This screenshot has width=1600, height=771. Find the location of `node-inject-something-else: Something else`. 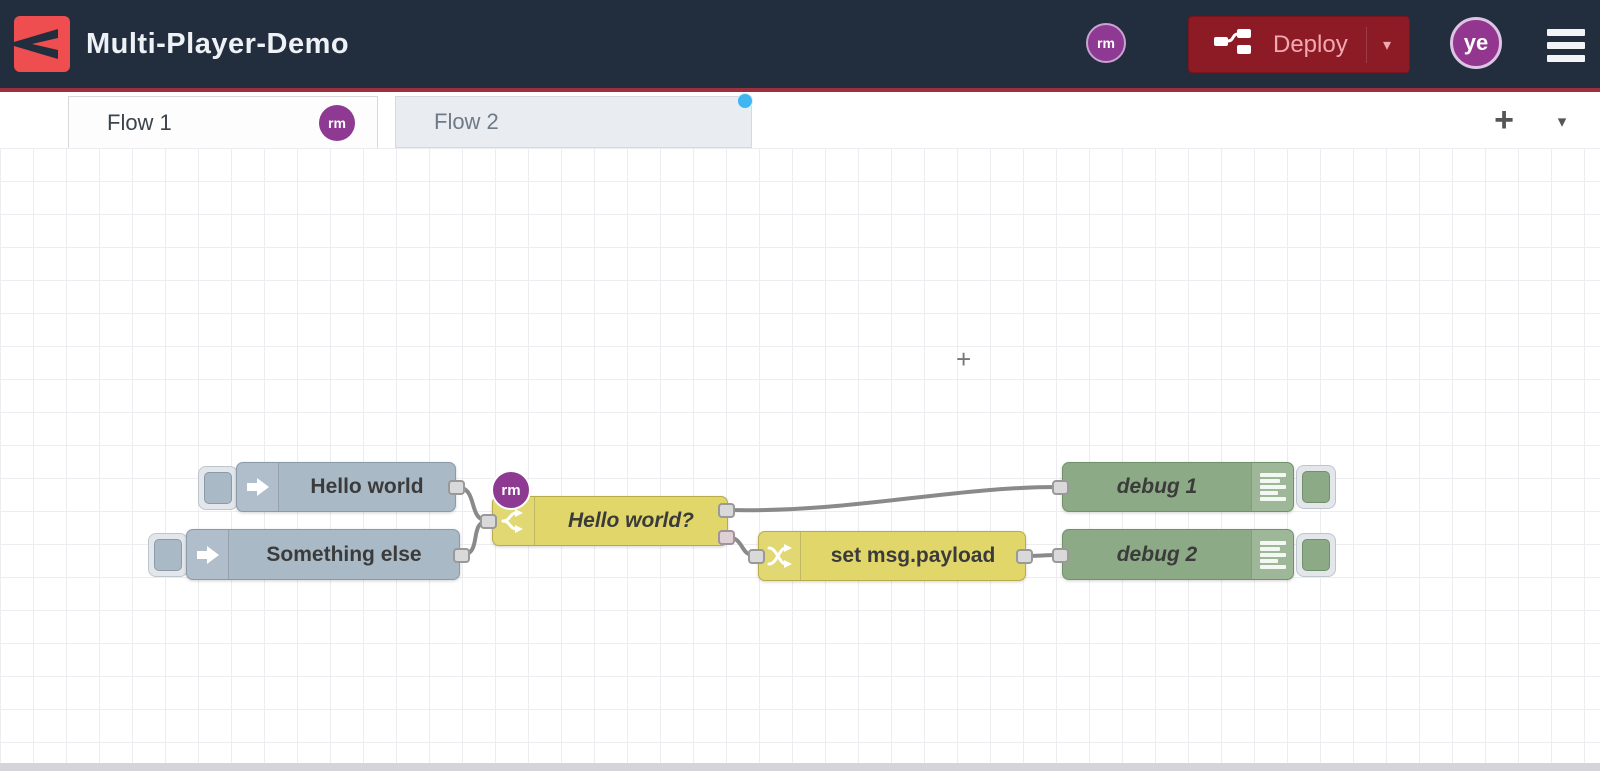

node-inject-something-else: Something else is located at coordinates (323, 554).